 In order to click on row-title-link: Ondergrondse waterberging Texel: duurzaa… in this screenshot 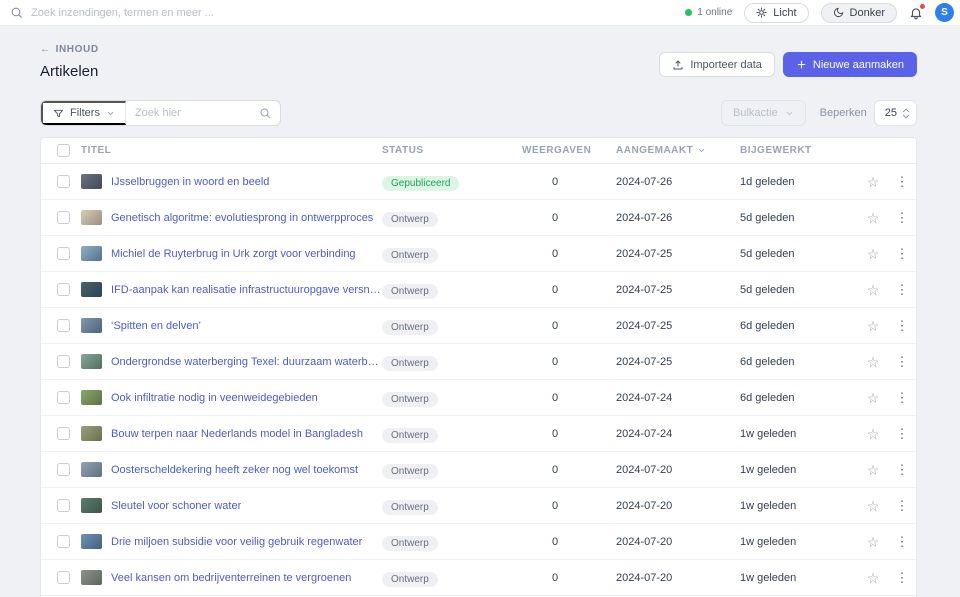, I will do `click(246, 362)`.